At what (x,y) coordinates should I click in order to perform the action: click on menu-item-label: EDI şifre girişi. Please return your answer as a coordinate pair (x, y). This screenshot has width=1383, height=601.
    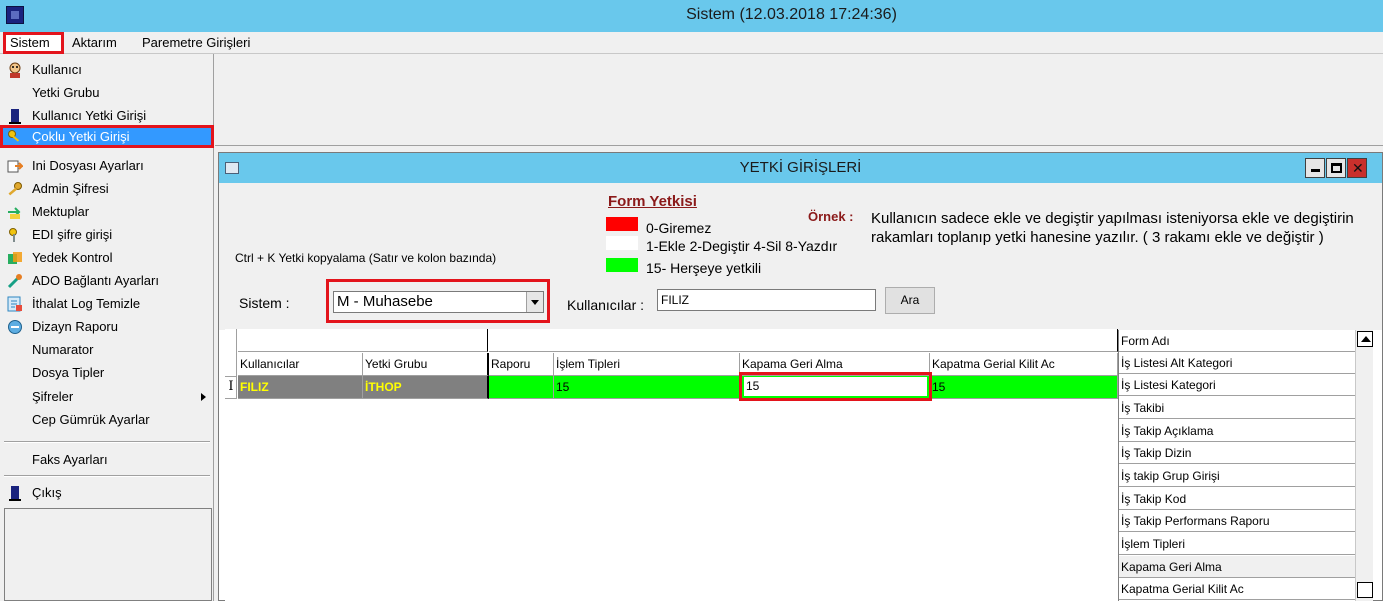
    Looking at the image, I should click on (72, 234).